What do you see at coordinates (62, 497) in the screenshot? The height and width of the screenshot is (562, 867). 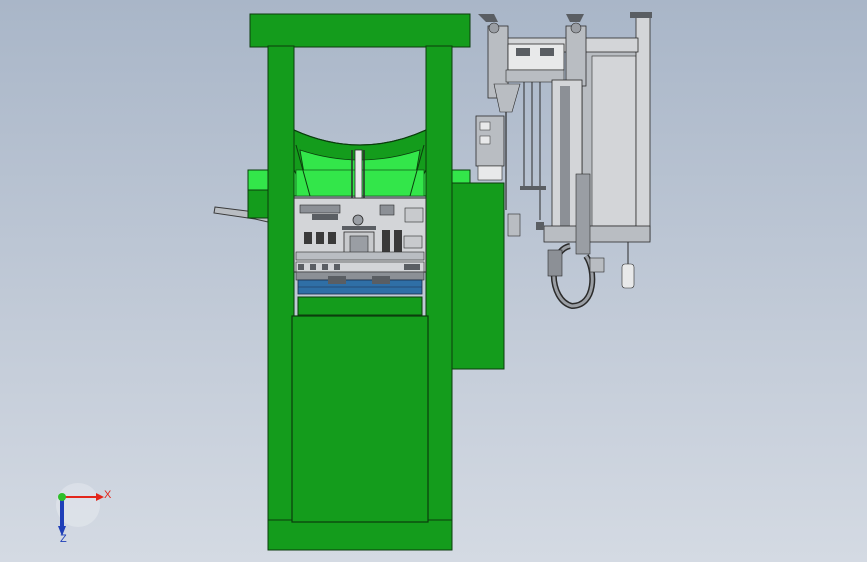 I see `y-axis-dot` at bounding box center [62, 497].